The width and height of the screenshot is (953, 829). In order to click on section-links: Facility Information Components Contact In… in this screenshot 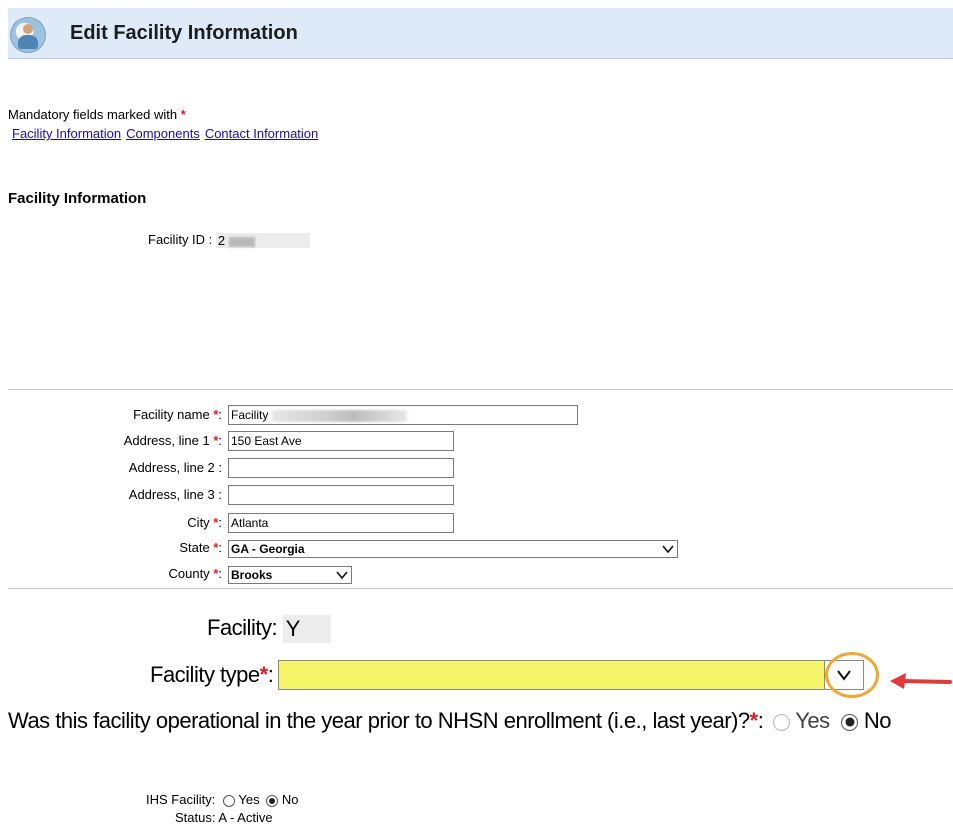, I will do `click(167, 133)`.